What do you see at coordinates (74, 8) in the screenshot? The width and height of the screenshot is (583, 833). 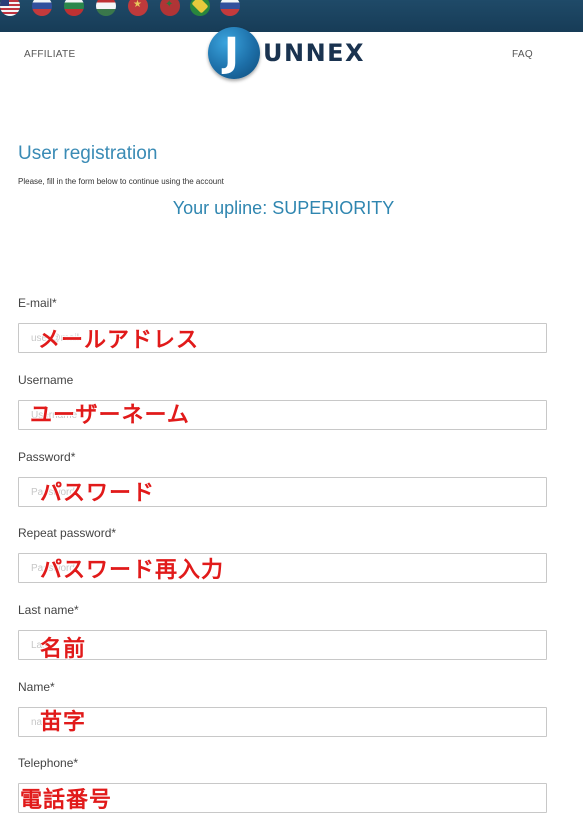 I see `bg-flag-icon` at bounding box center [74, 8].